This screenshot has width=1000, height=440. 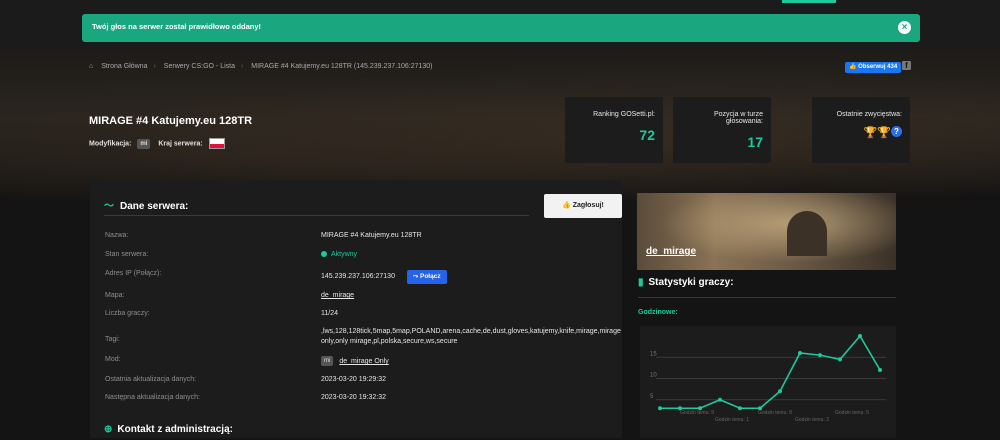 What do you see at coordinates (697, 413) in the screenshot?
I see `x-tick-label: Godzin temu: 9` at bounding box center [697, 413].